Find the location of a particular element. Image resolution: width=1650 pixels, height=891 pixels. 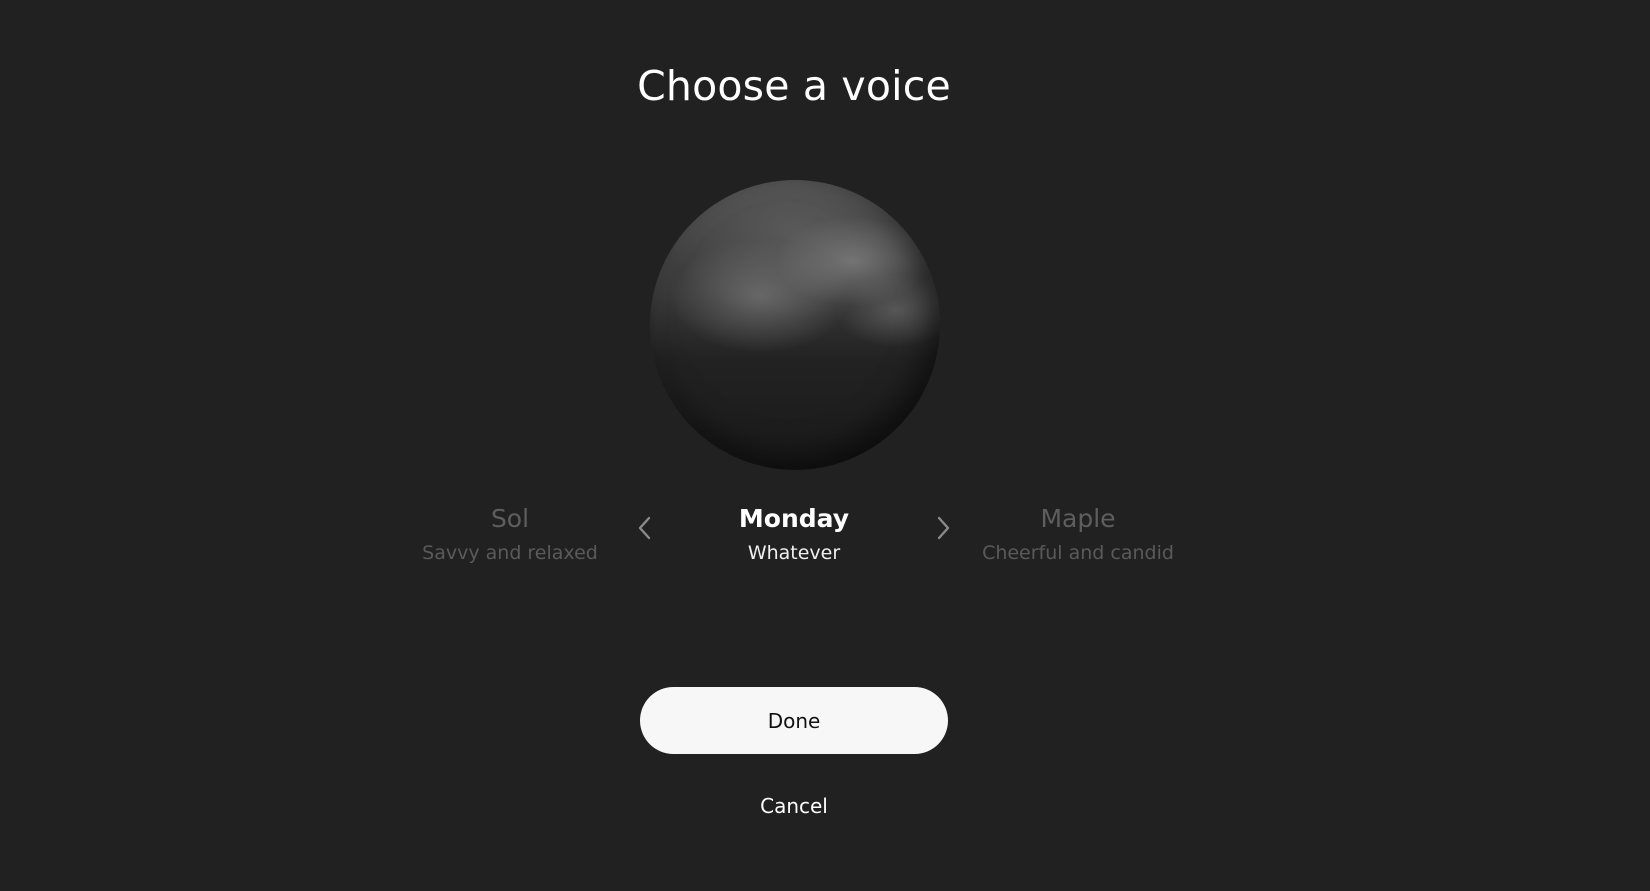

previous-voice-button is located at coordinates (645, 528).